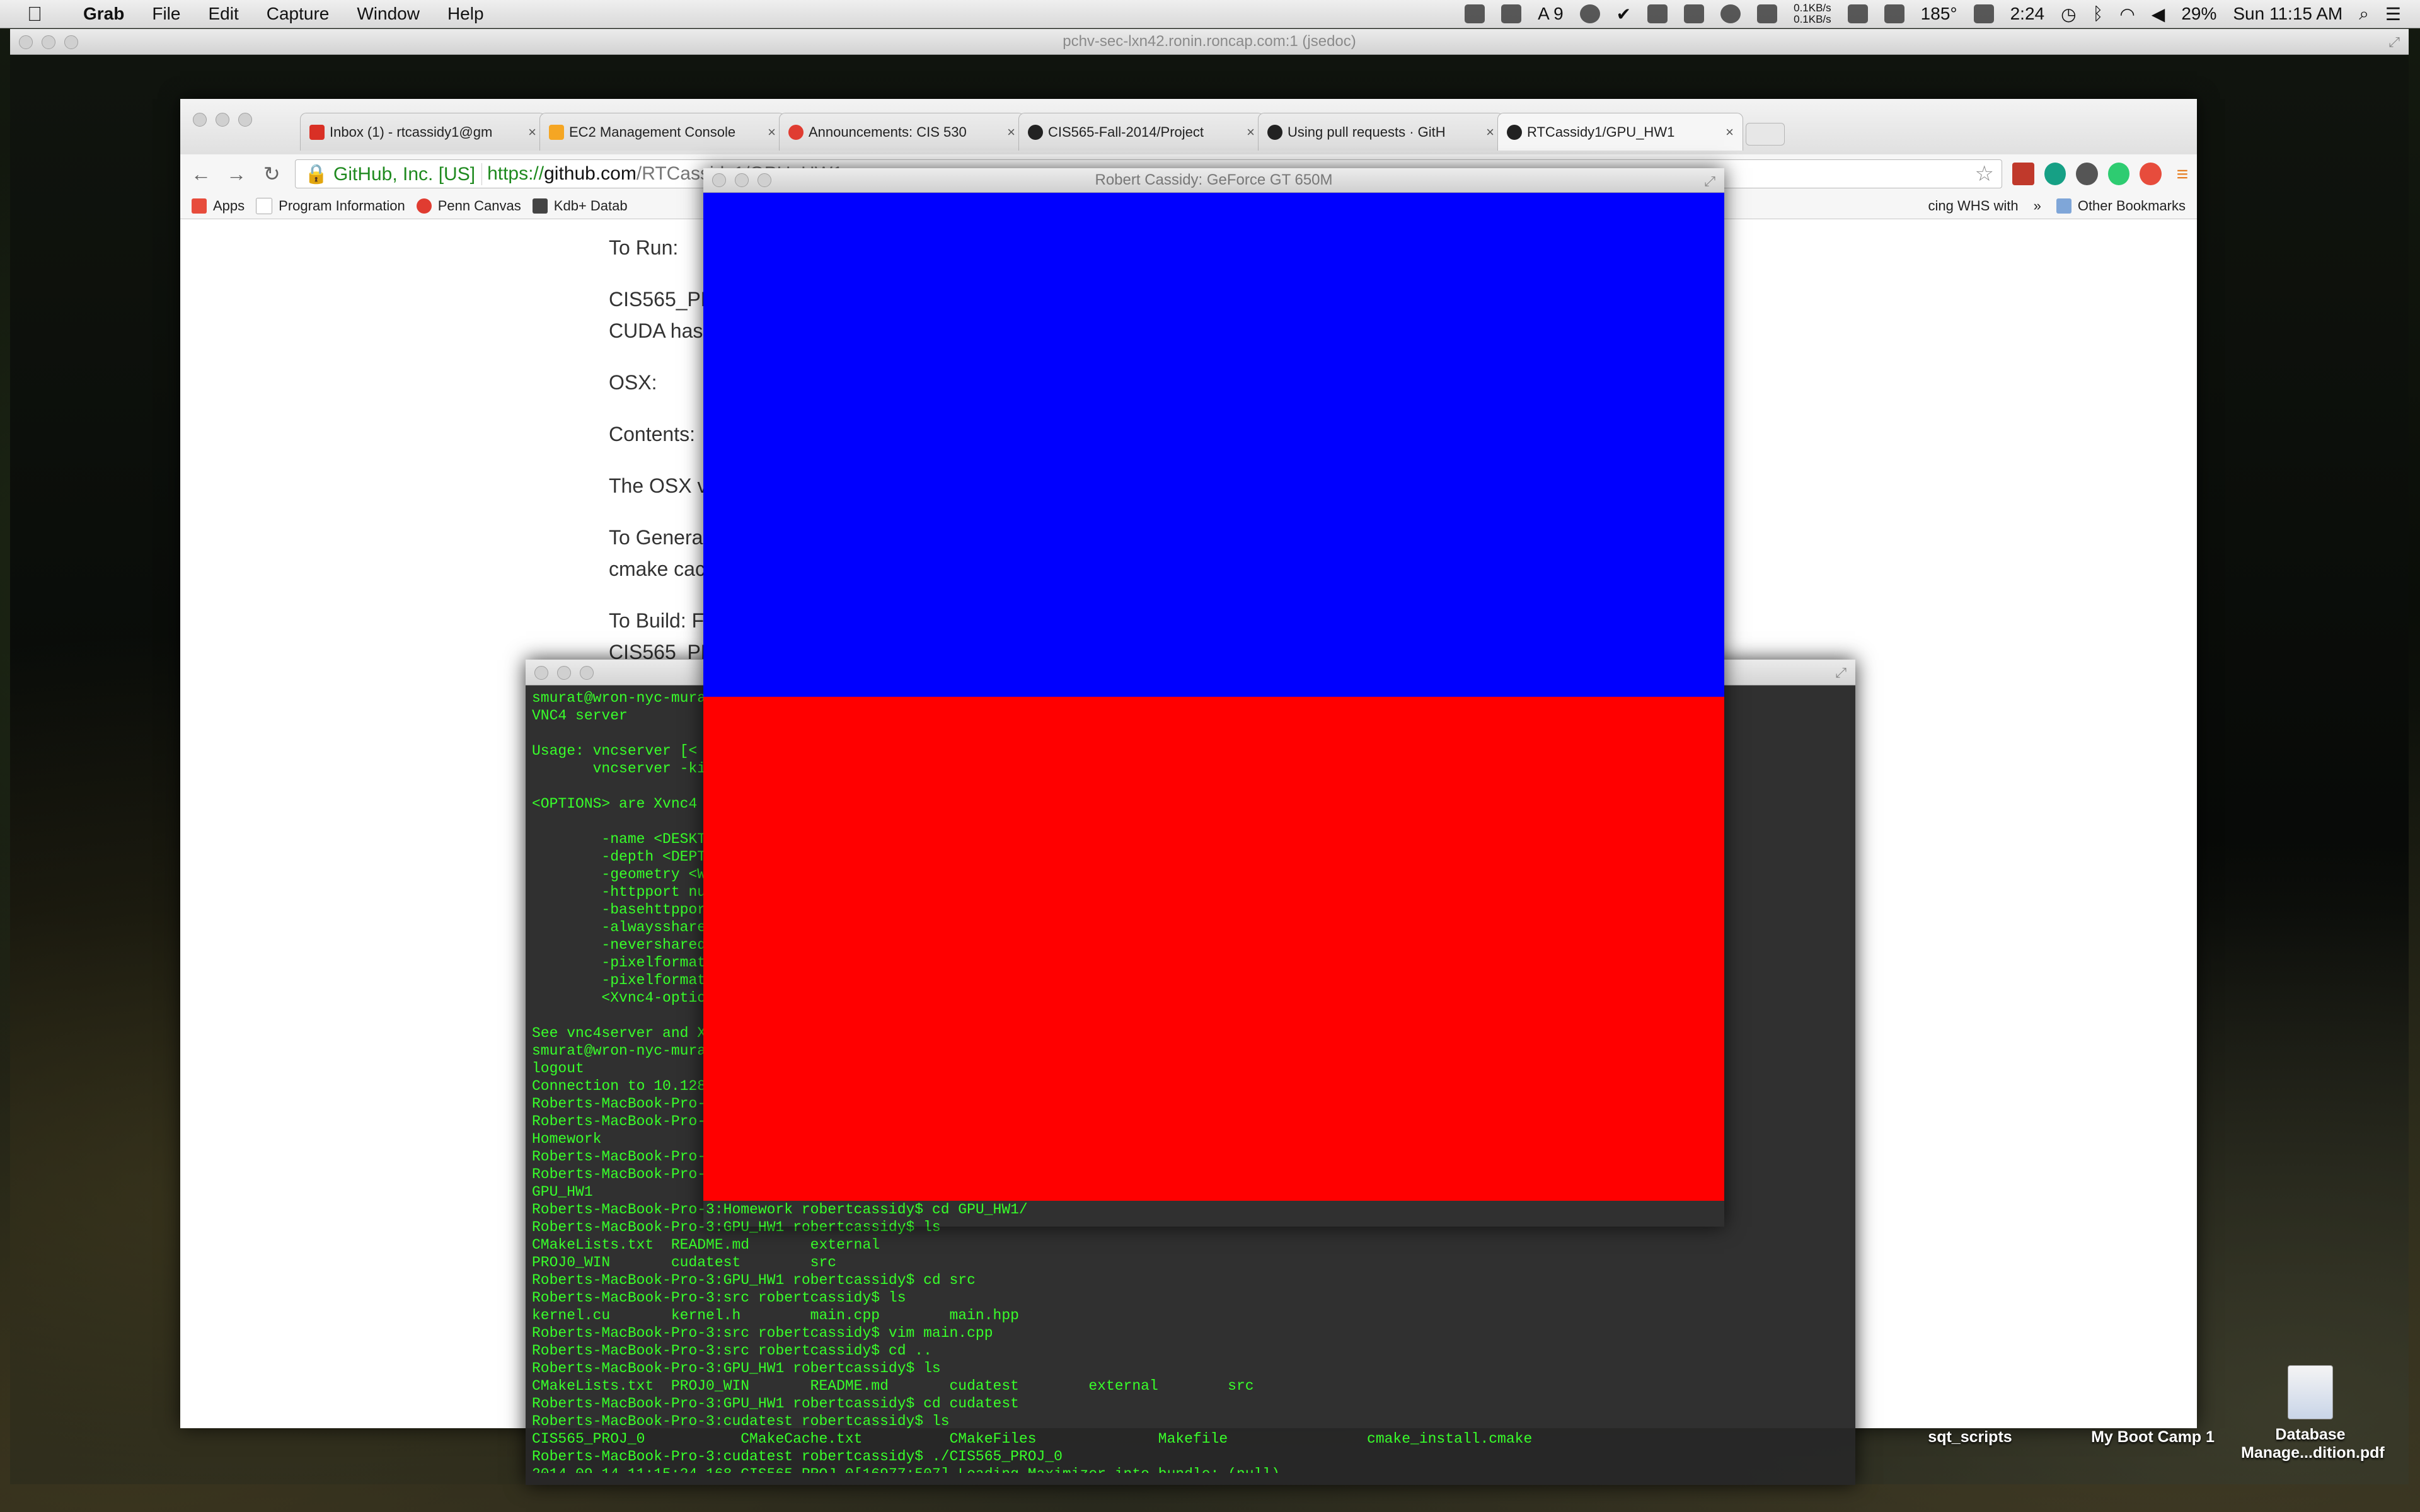 This screenshot has height=1512, width=2420. I want to click on new-tab-button, so click(1766, 134).